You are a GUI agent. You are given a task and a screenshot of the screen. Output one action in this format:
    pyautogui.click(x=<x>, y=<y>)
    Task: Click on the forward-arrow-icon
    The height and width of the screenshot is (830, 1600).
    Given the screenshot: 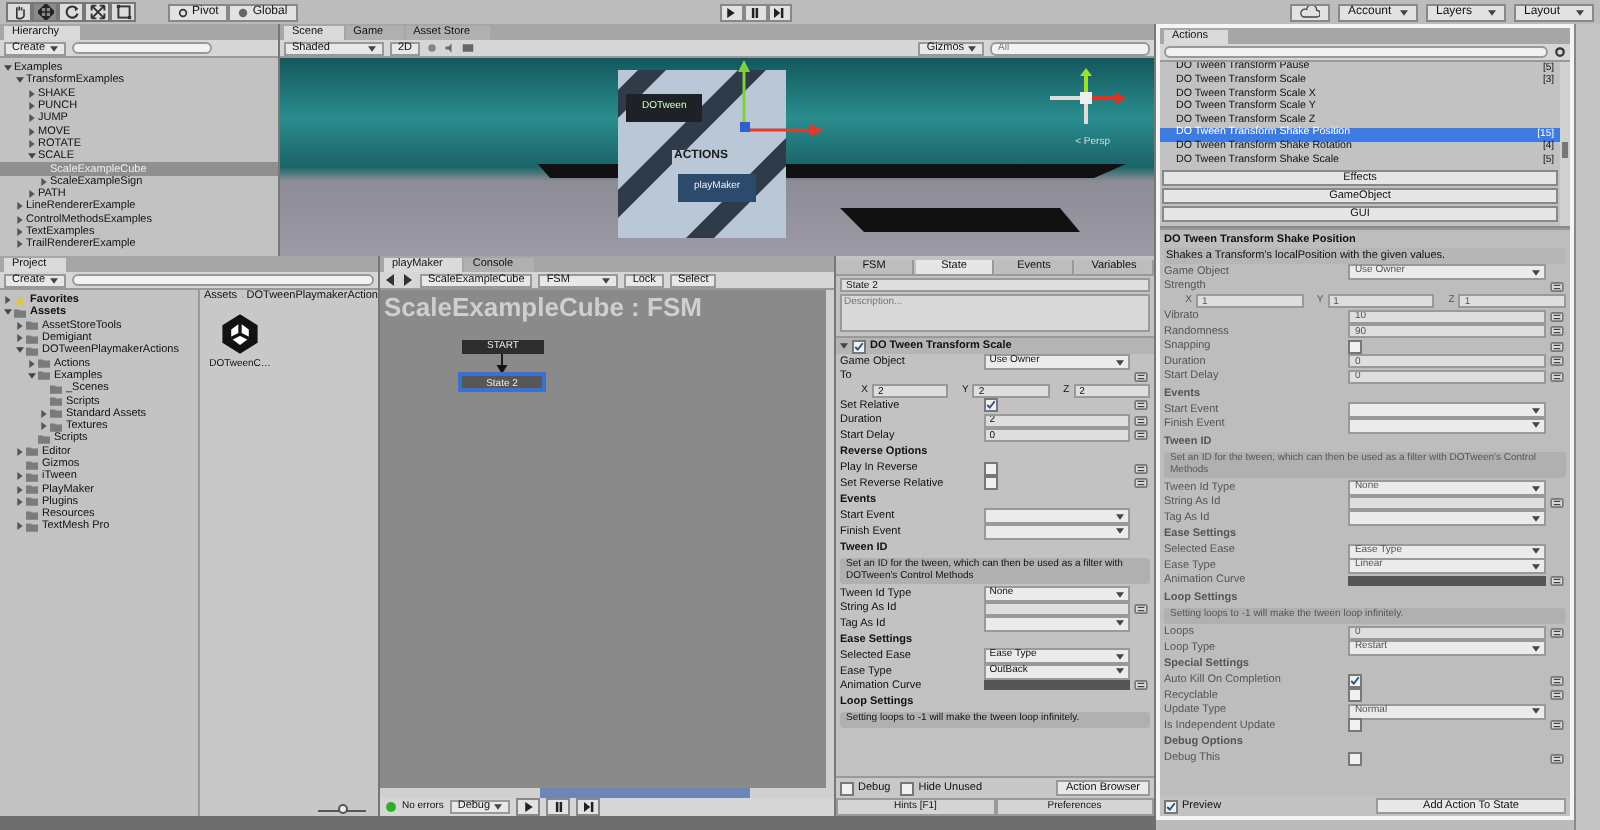 What is the action you would take?
    pyautogui.click(x=408, y=280)
    